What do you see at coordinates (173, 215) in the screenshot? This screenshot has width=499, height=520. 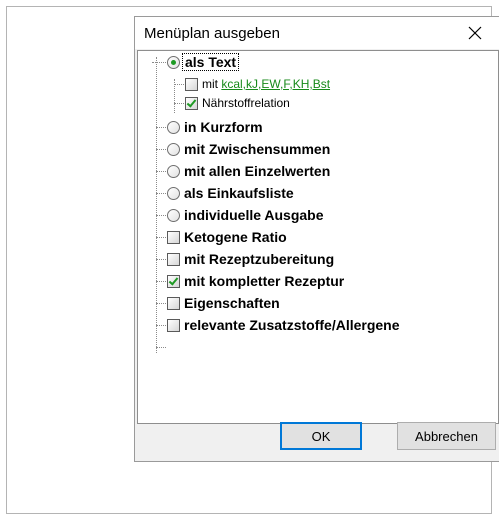 I see `radio-individuelle-ausgabe` at bounding box center [173, 215].